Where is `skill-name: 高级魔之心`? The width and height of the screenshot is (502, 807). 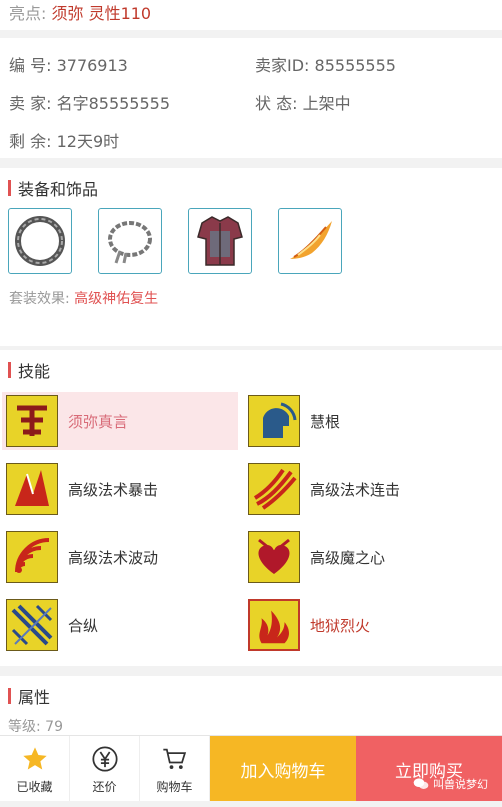
skill-name: 高级魔之心 is located at coordinates (348, 557).